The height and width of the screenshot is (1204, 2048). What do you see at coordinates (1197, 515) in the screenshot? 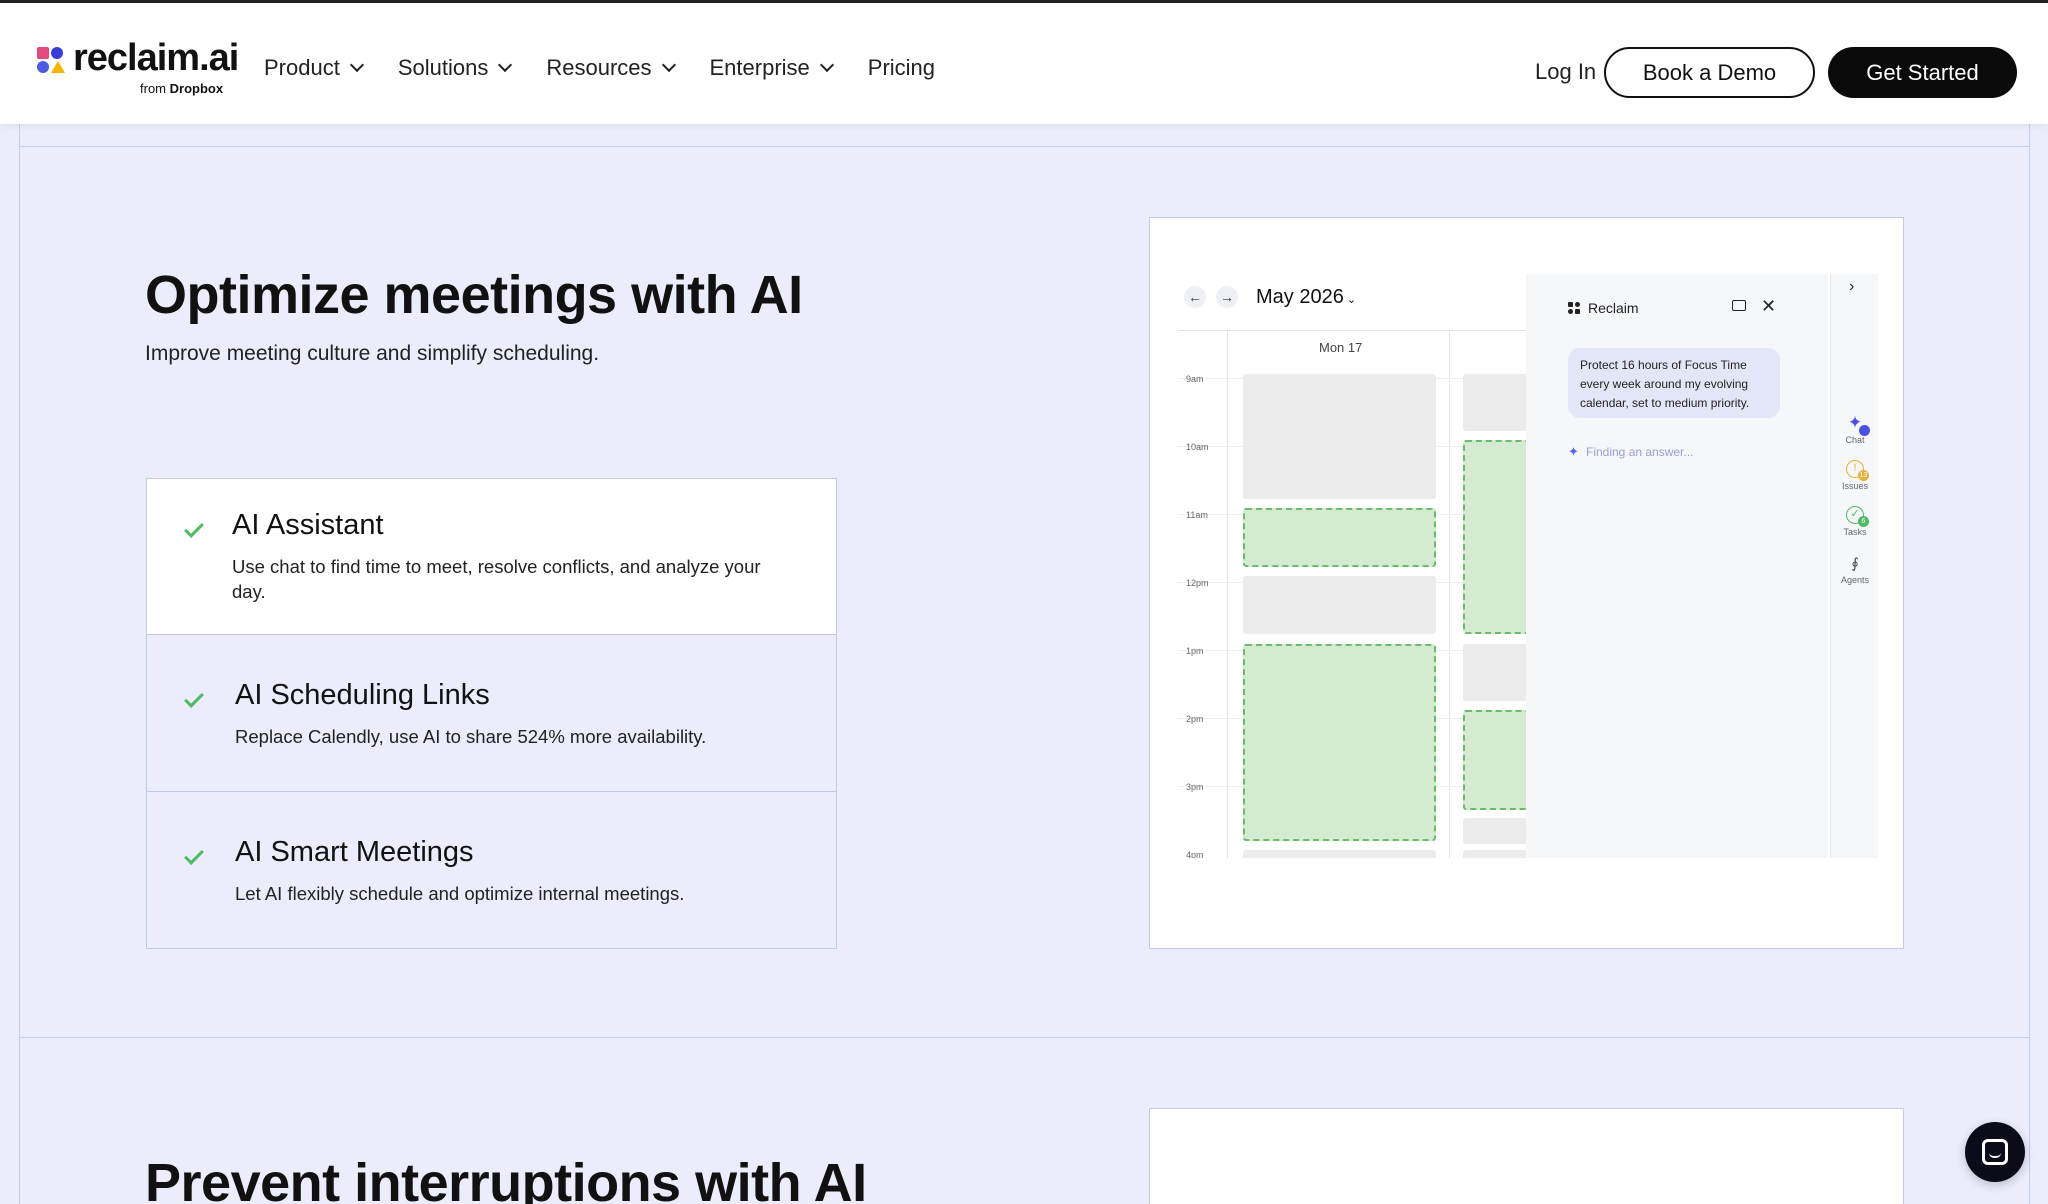
I see `time-label: 11am` at bounding box center [1197, 515].